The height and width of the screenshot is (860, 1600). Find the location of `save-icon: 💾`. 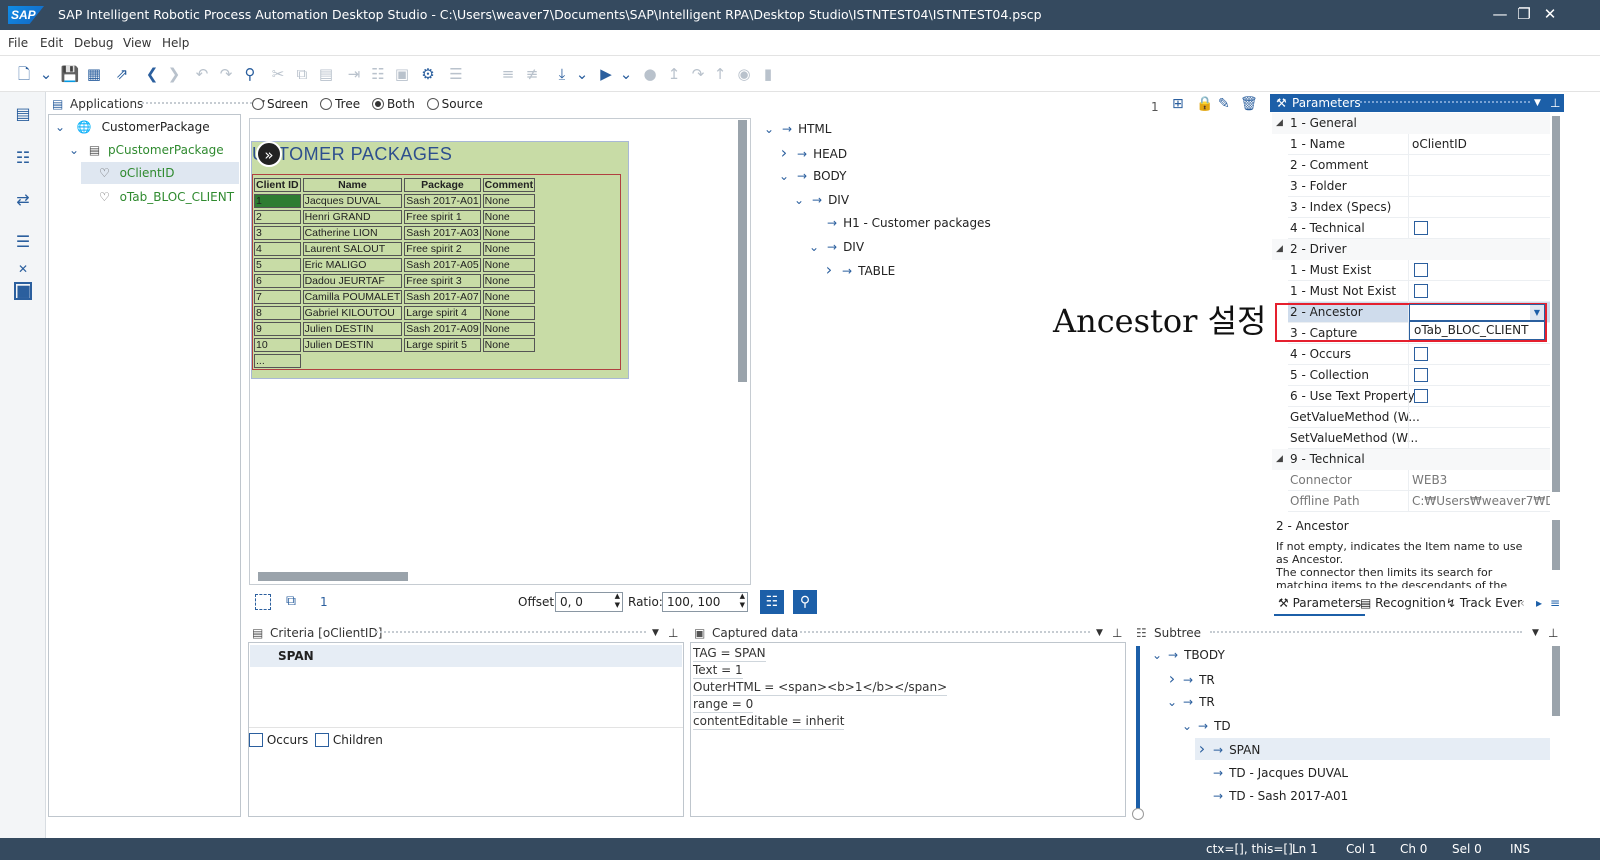

save-icon: 💾 is located at coordinates (70, 74).